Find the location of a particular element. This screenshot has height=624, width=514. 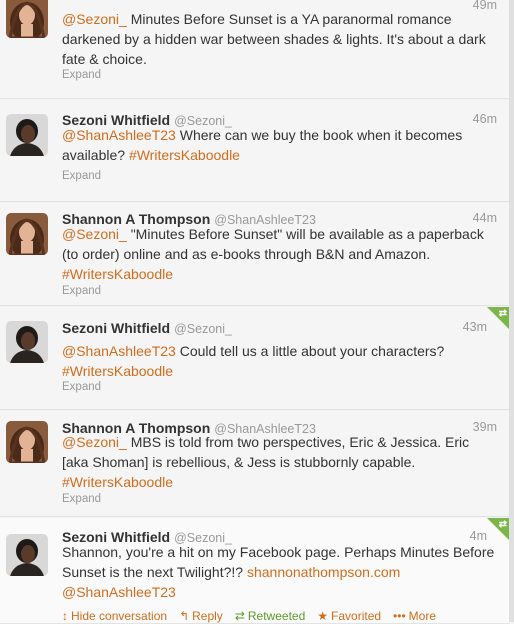

action-label: Favorited is located at coordinates (356, 616).